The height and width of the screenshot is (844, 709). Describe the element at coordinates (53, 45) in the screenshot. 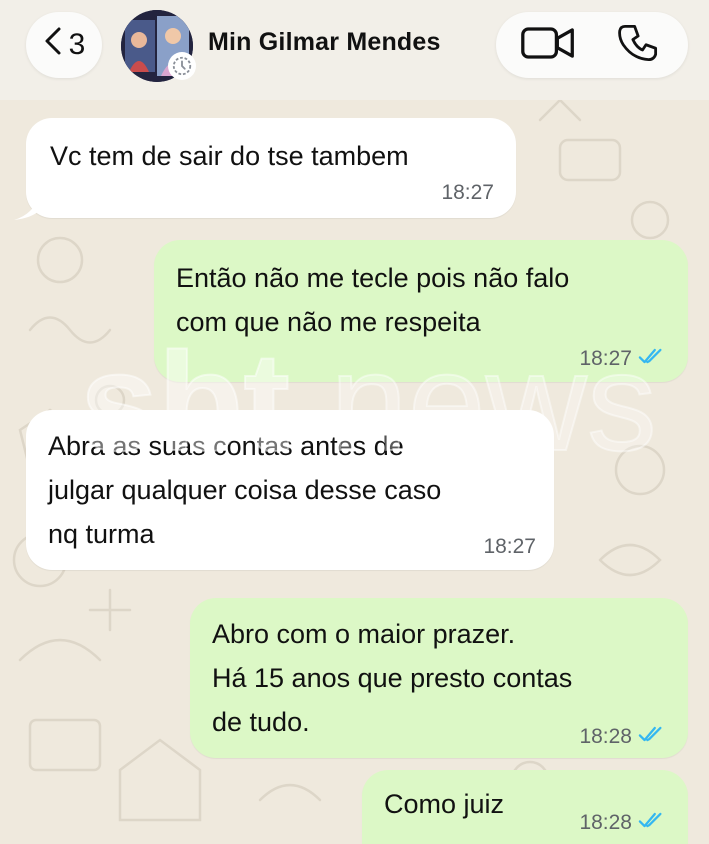

I see `chevron-left-icon` at that location.